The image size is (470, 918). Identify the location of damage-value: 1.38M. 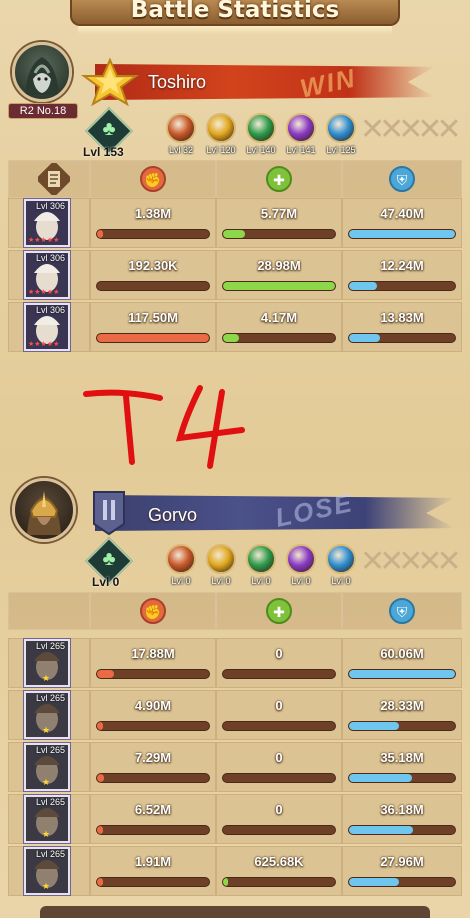
(153, 213).